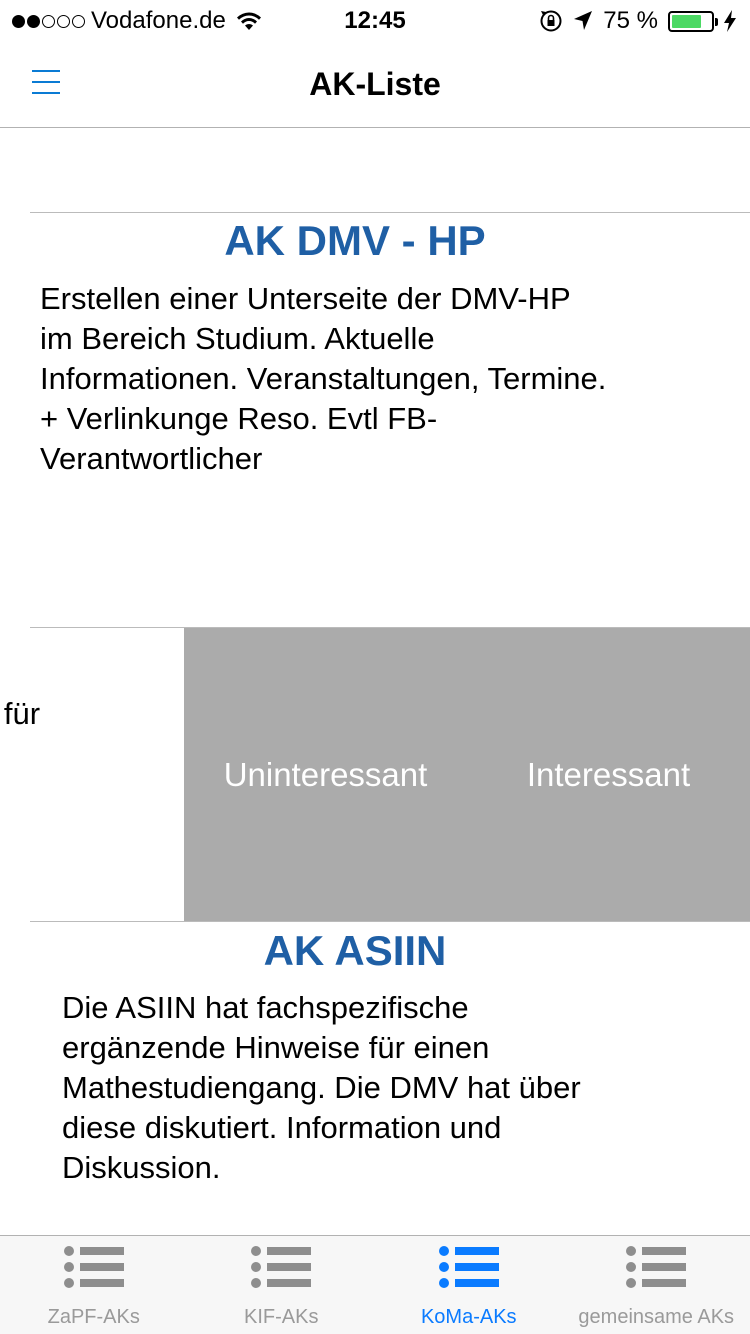 This screenshot has width=750, height=1334. I want to click on tab-kif-aks: KIF-AKs, so click(282, 1285).